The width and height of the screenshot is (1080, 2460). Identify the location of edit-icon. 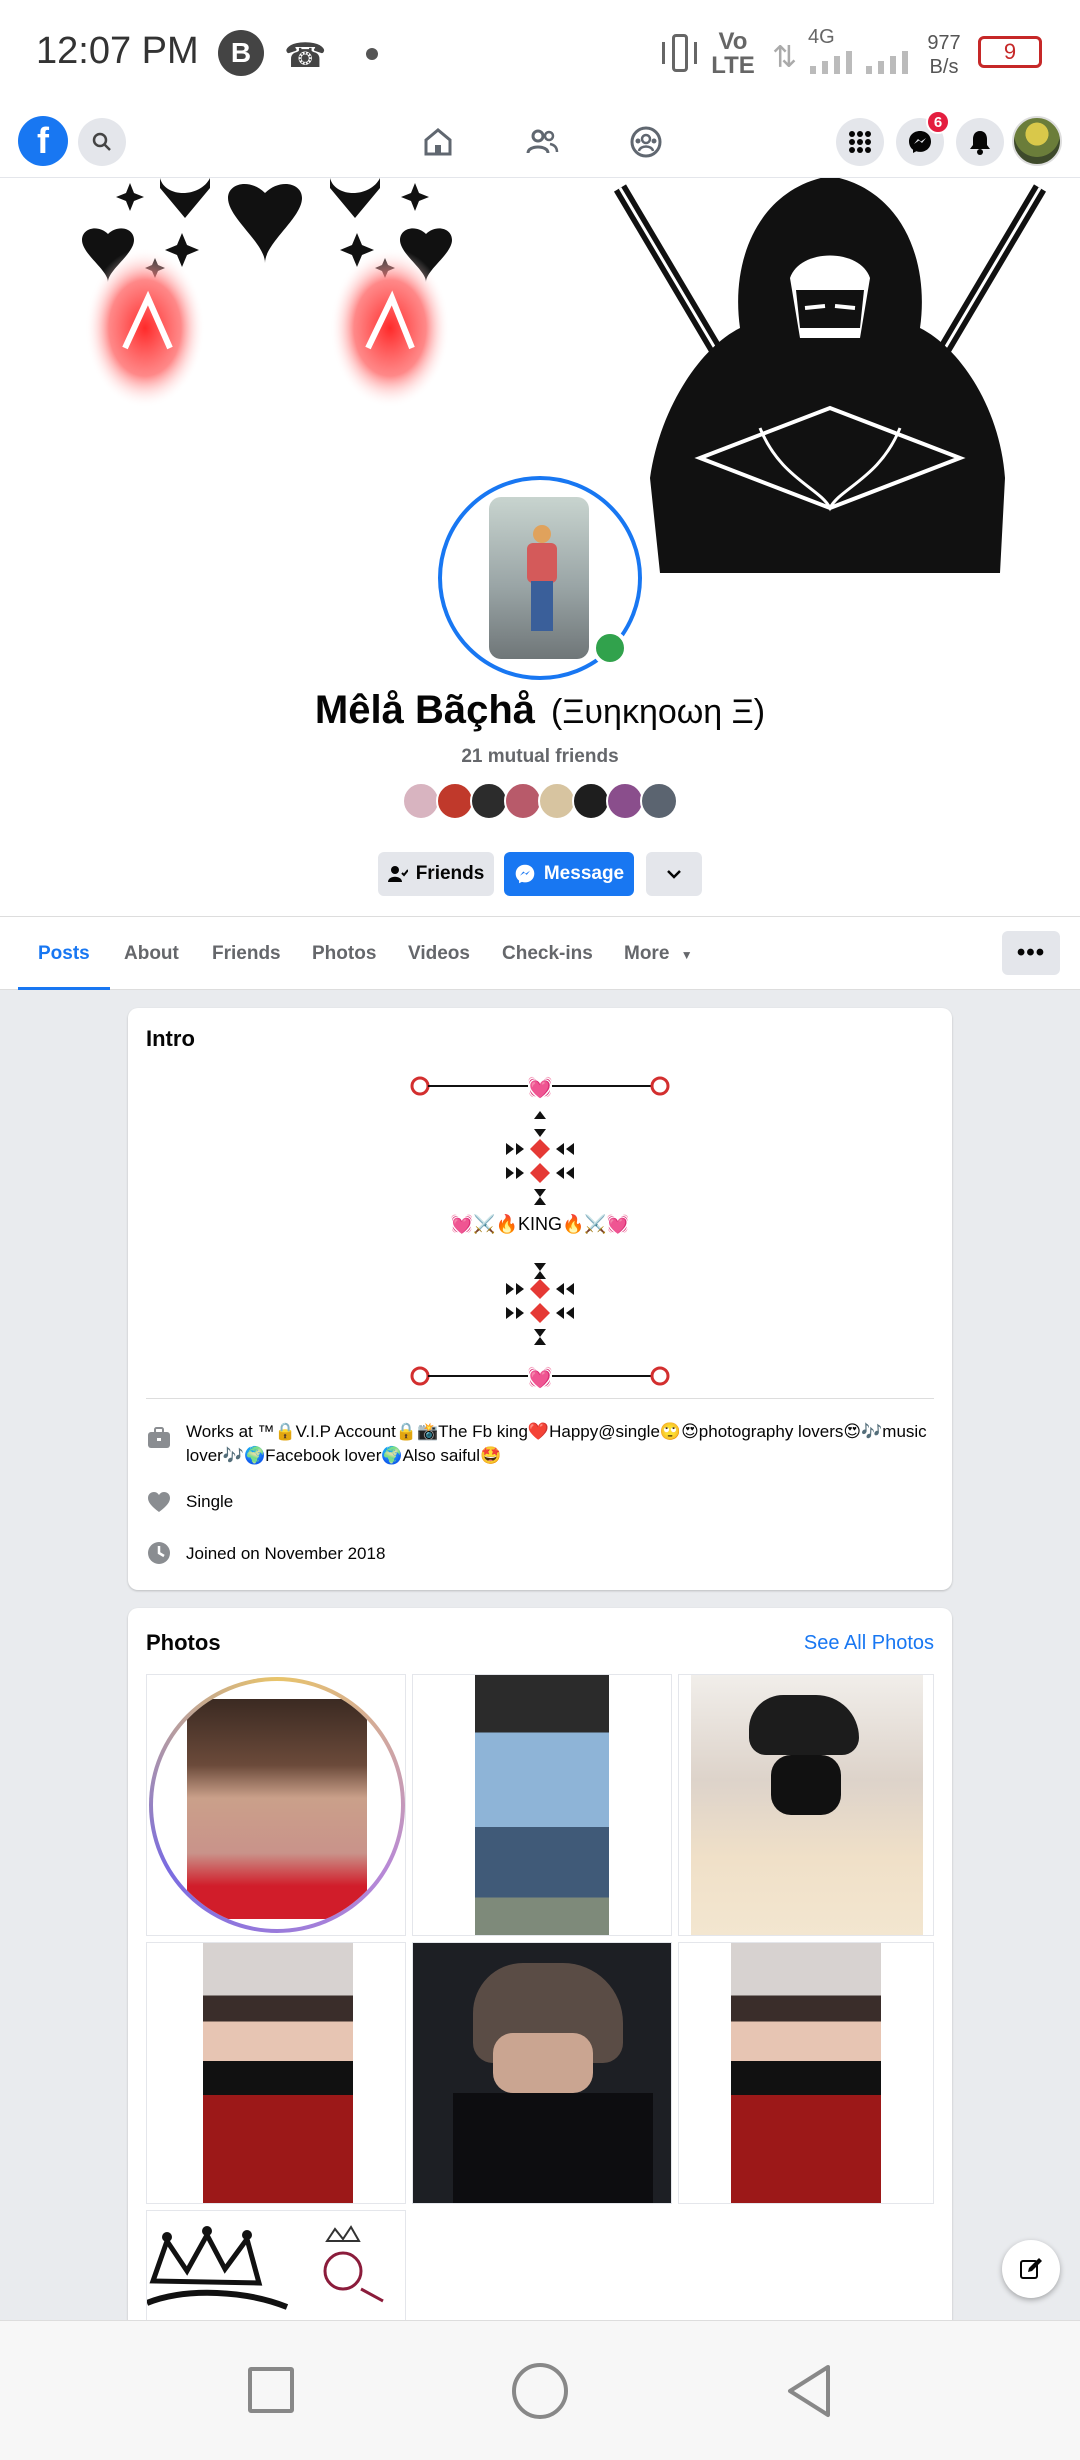
(1031, 2268).